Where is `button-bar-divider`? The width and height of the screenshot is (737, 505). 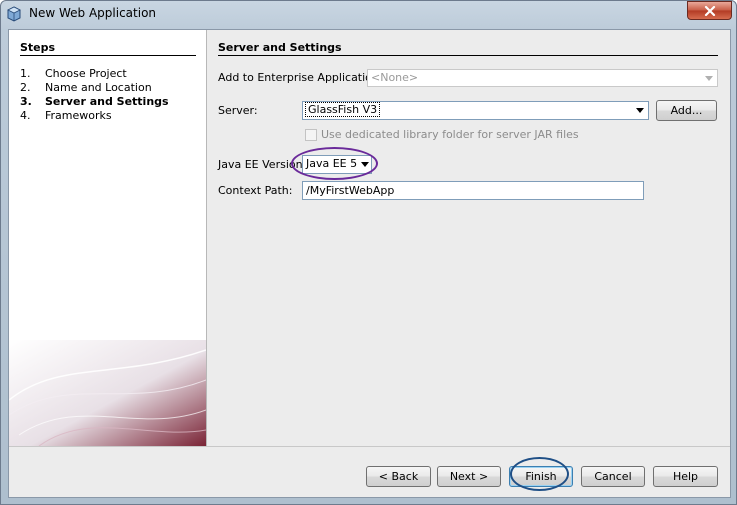 button-bar-divider is located at coordinates (369, 446).